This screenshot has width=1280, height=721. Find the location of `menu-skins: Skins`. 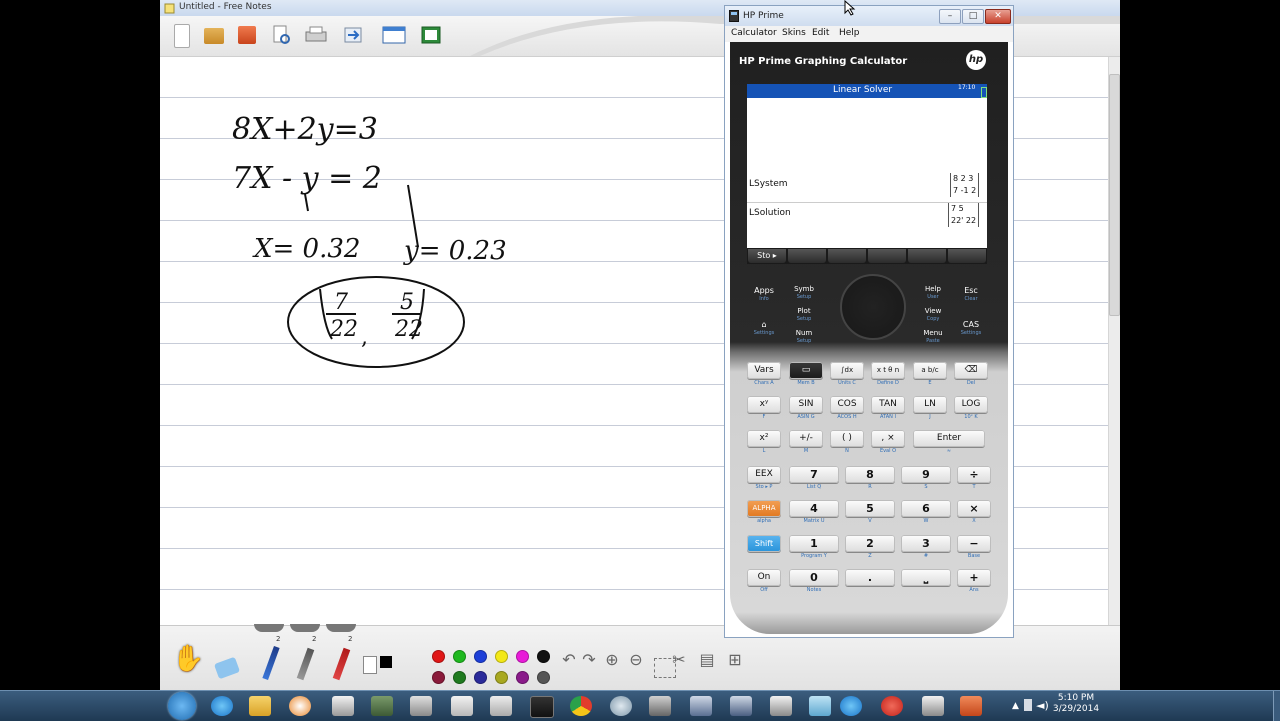

menu-skins: Skins is located at coordinates (794, 33).